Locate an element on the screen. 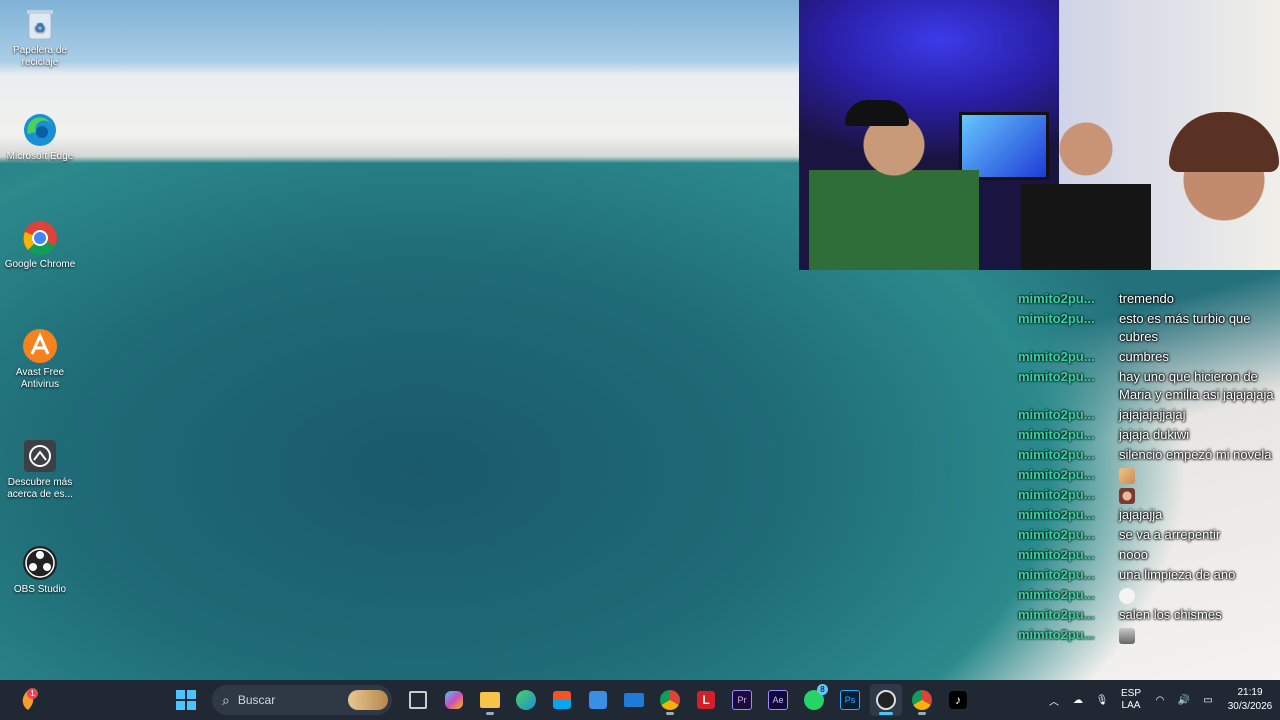 This screenshot has height=720, width=1280. copilot-icon is located at coordinates (454, 700).